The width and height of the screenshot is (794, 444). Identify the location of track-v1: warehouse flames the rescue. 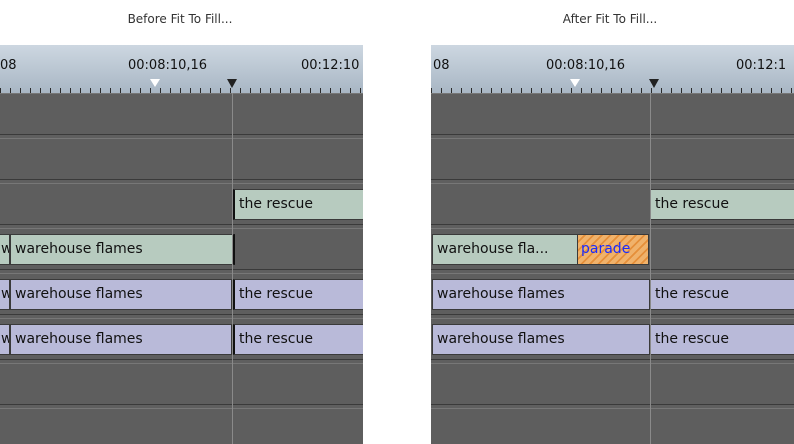
(612, 294).